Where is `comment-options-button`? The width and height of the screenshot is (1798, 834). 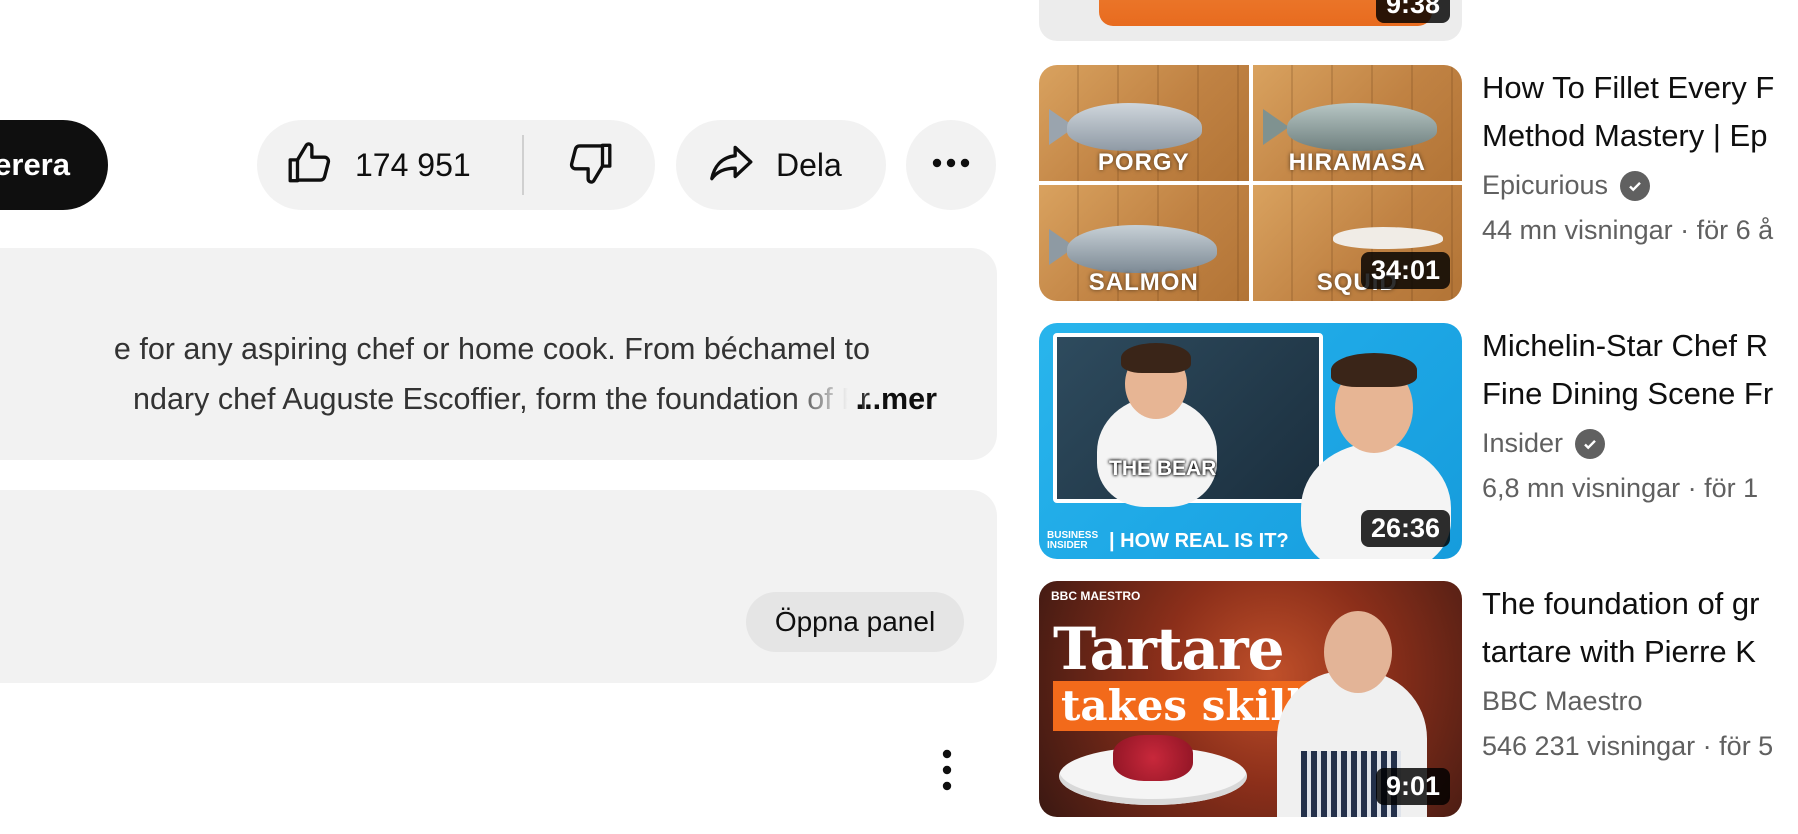 comment-options-button is located at coordinates (947, 772).